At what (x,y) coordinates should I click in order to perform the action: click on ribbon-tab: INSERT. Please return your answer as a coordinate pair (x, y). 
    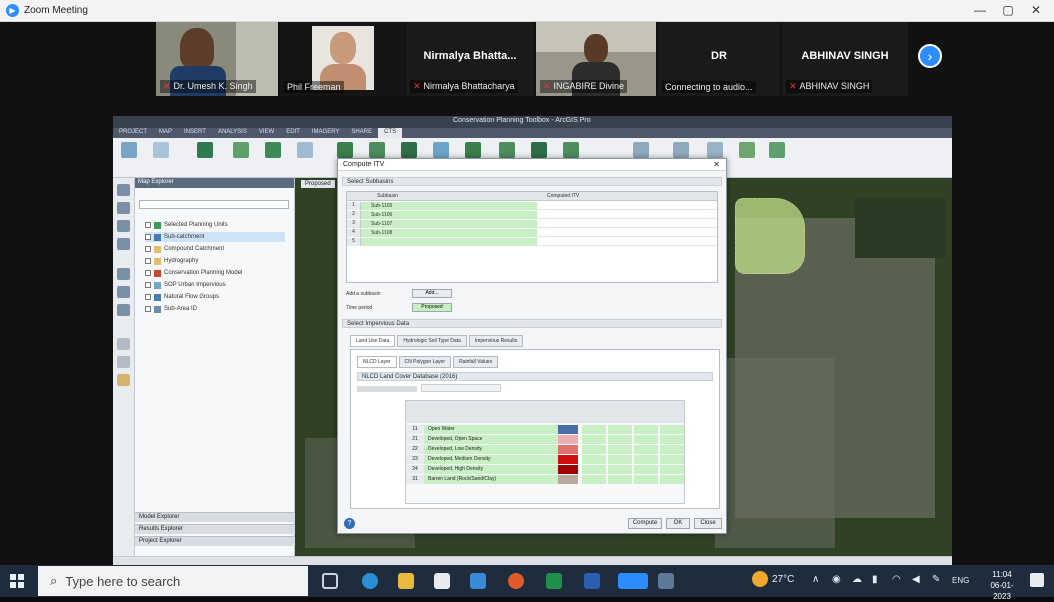
    Looking at the image, I should click on (195, 133).